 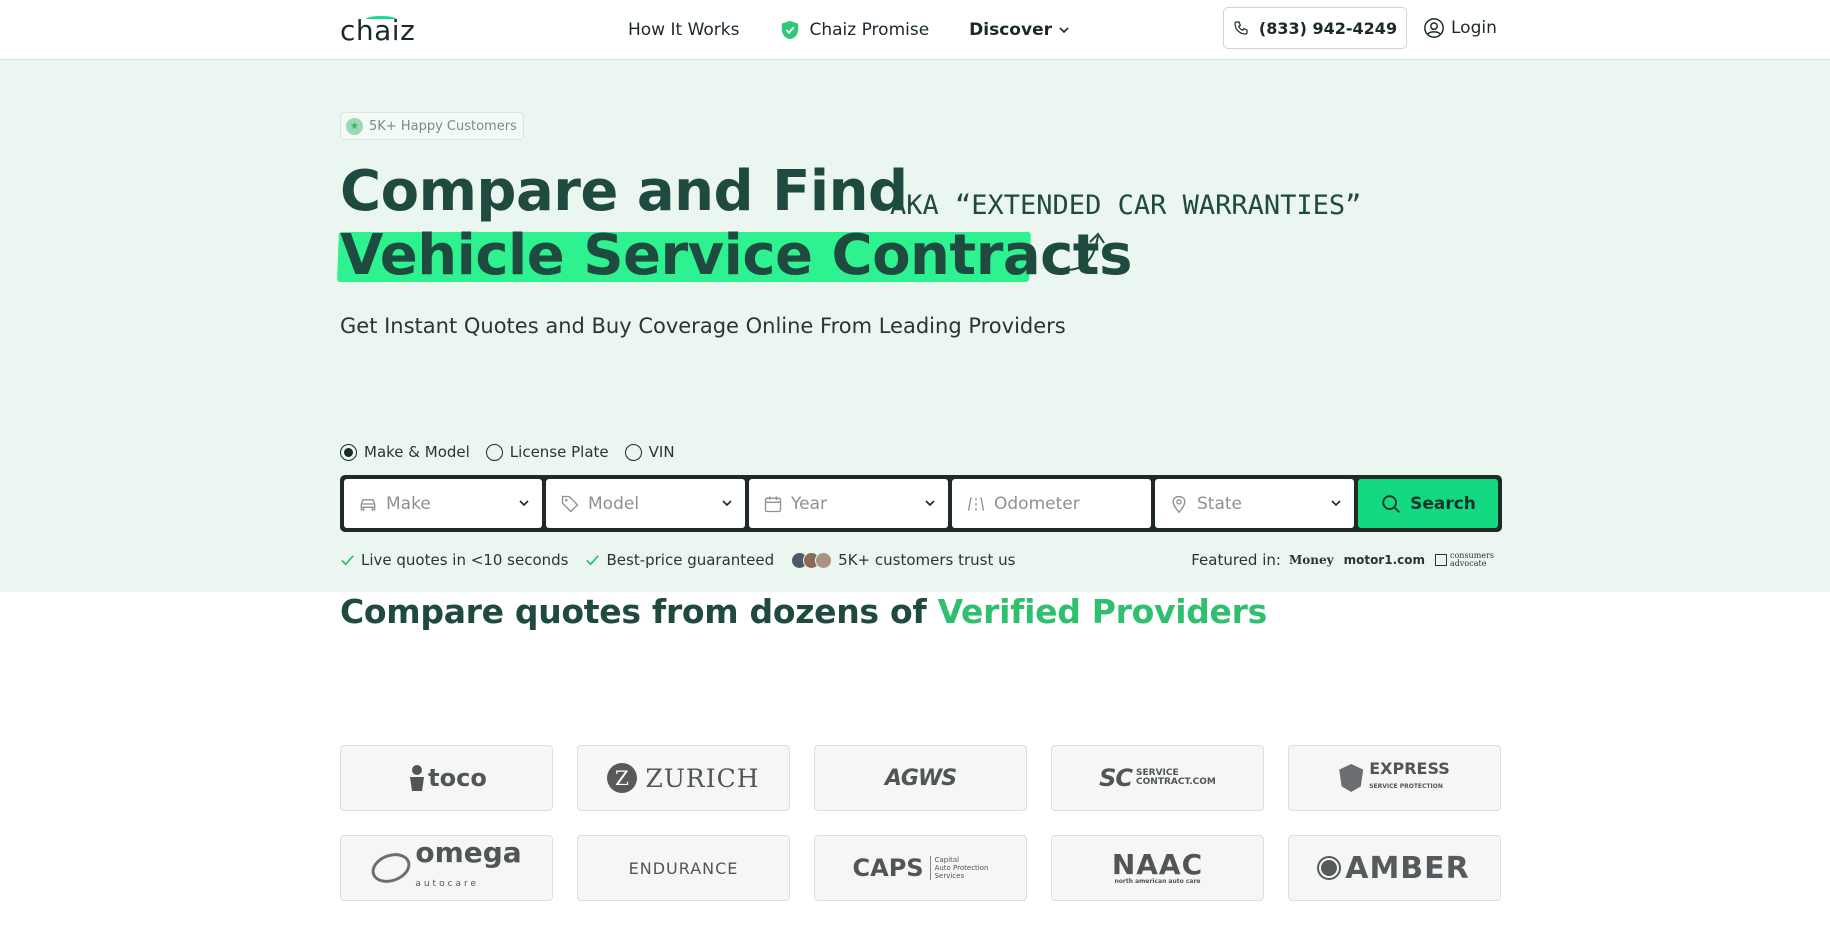 I want to click on shield-icon, so click(x=1351, y=778).